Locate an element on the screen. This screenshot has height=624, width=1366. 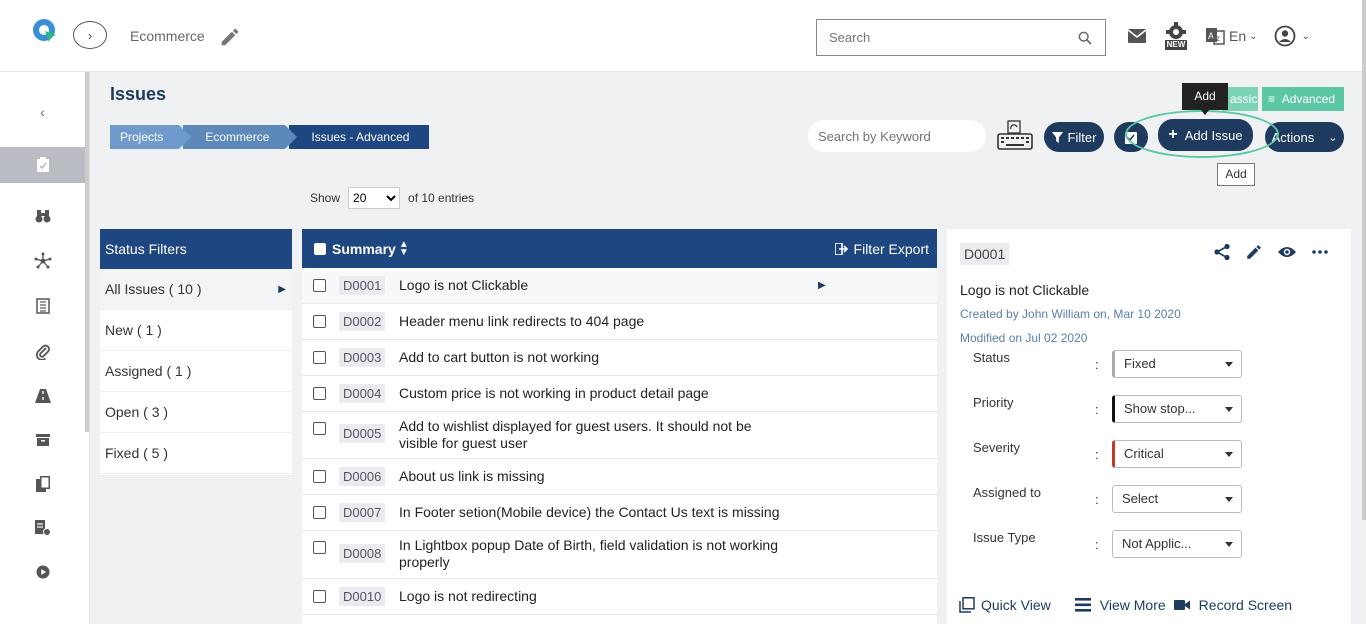
share-icon is located at coordinates (1222, 252).